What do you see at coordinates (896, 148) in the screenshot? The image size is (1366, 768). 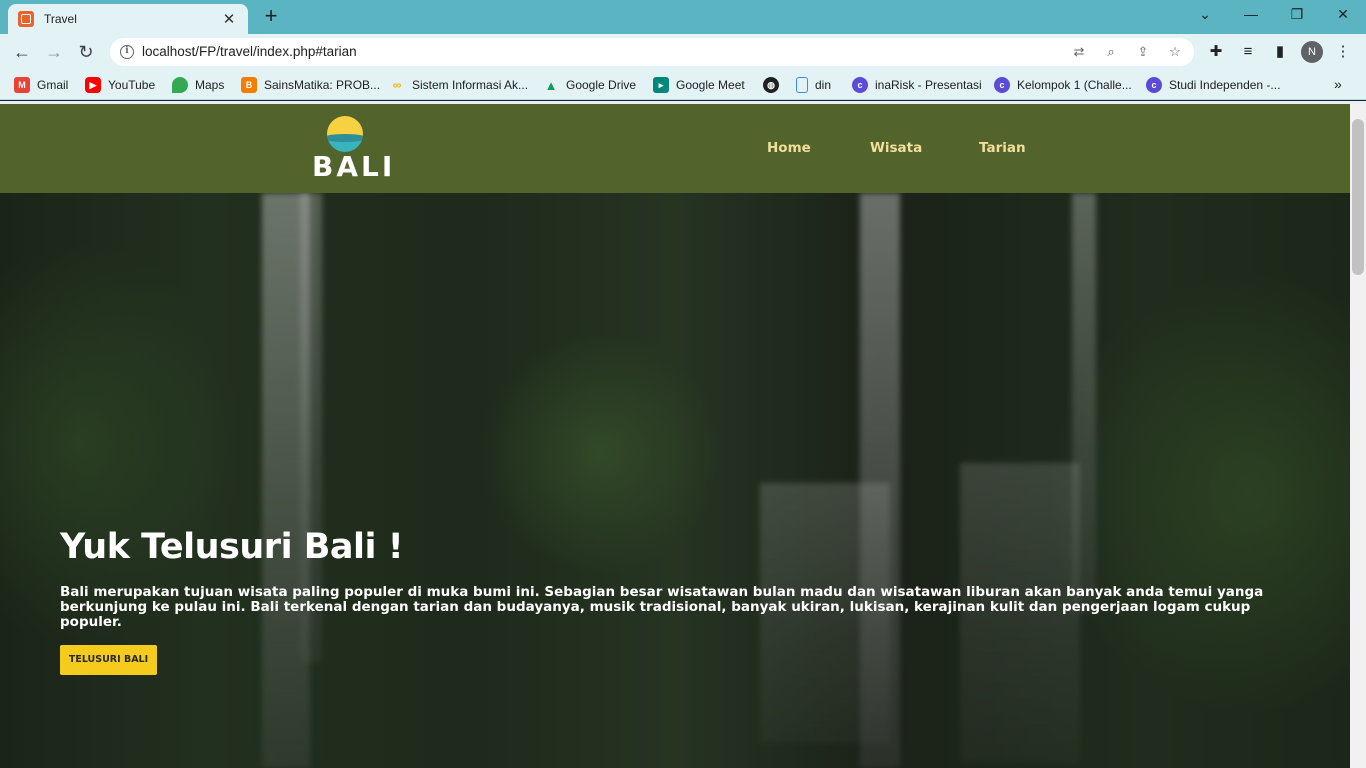 I see `nav-wisata: Wisata` at bounding box center [896, 148].